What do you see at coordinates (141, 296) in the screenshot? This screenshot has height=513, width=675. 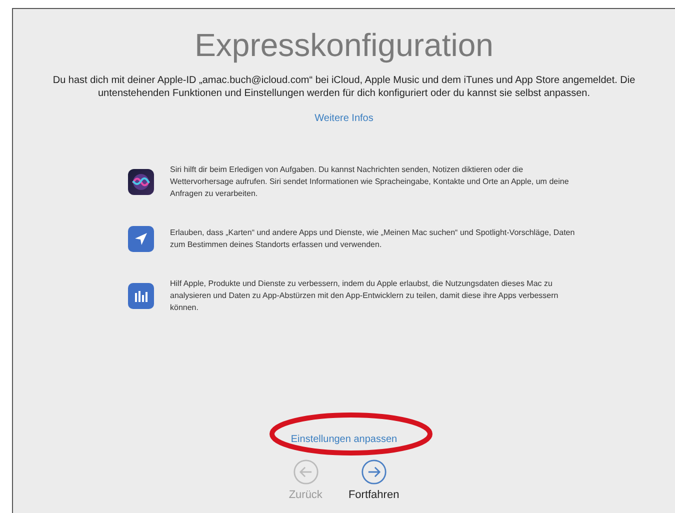 I see `bar-chart-icon` at bounding box center [141, 296].